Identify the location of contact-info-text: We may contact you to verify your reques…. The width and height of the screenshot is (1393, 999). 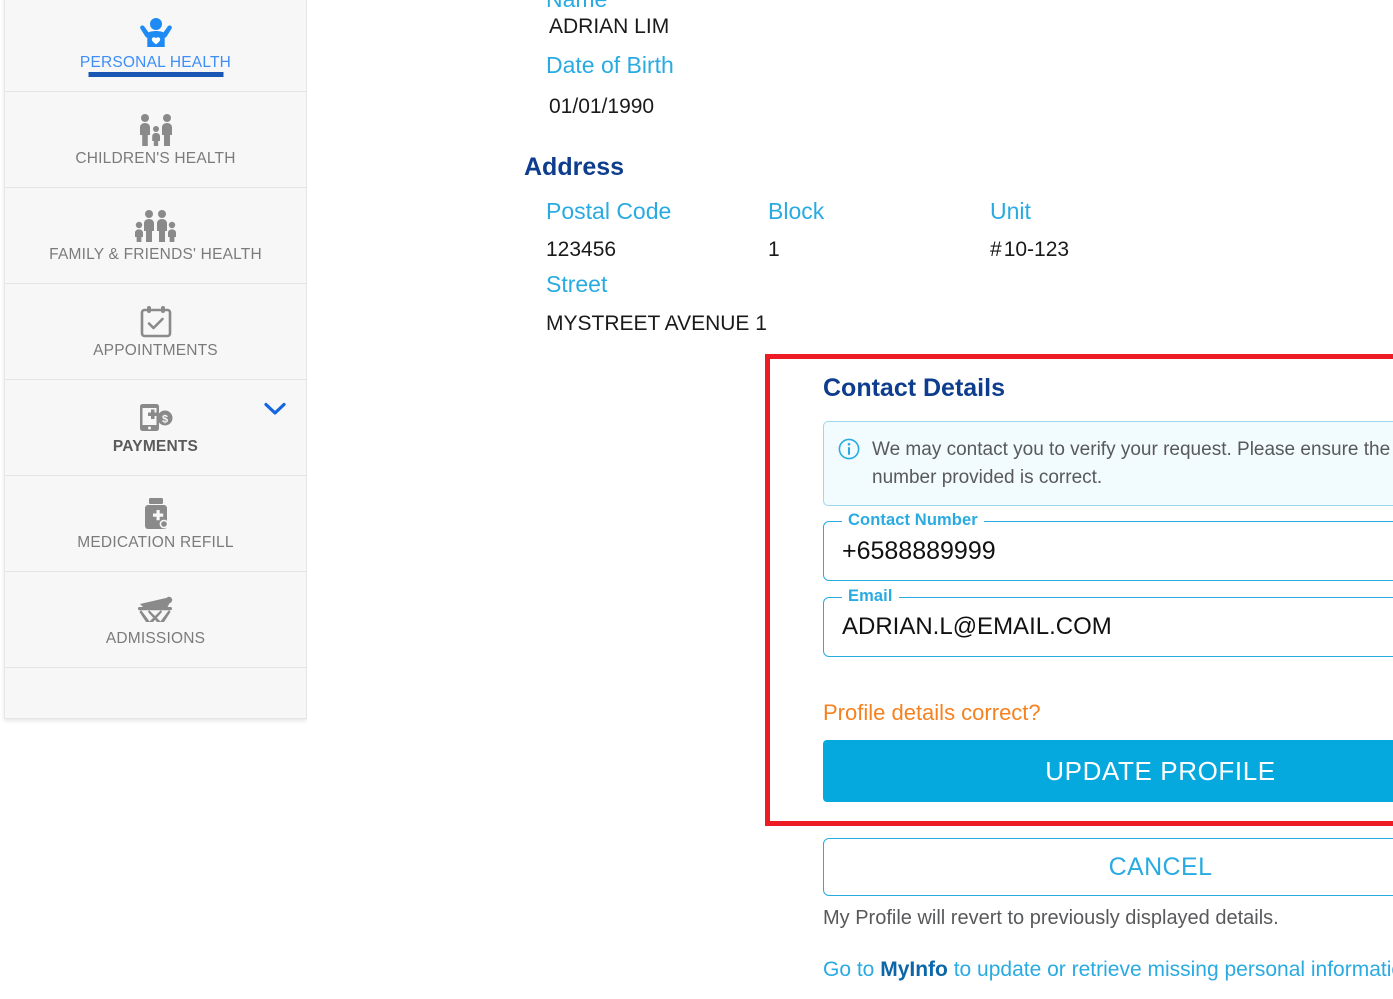
(1132, 463).